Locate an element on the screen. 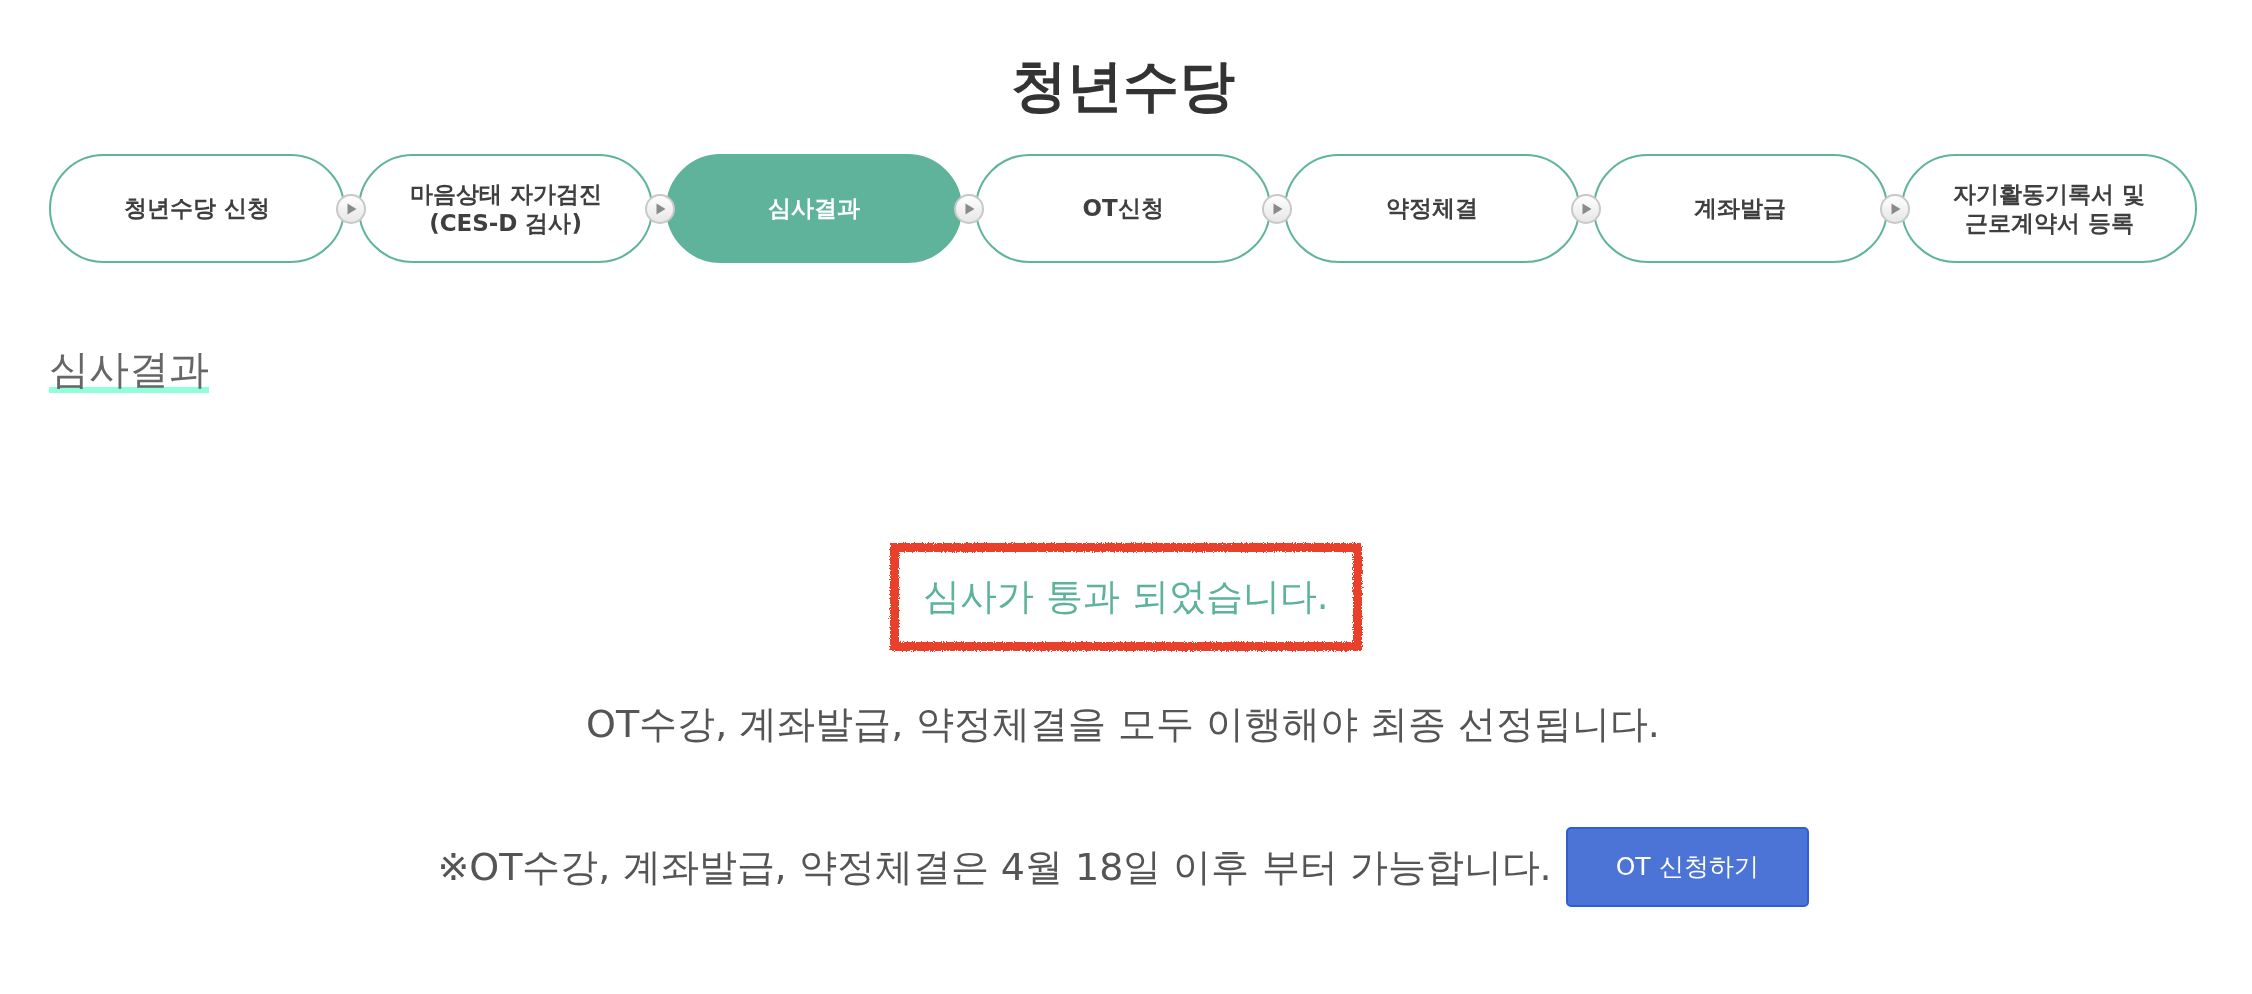  notice-text: OT수강, 계좌발급, 약정체결을 모두 이행해야 최종 선정됩니다. is located at coordinates (1123, 724).